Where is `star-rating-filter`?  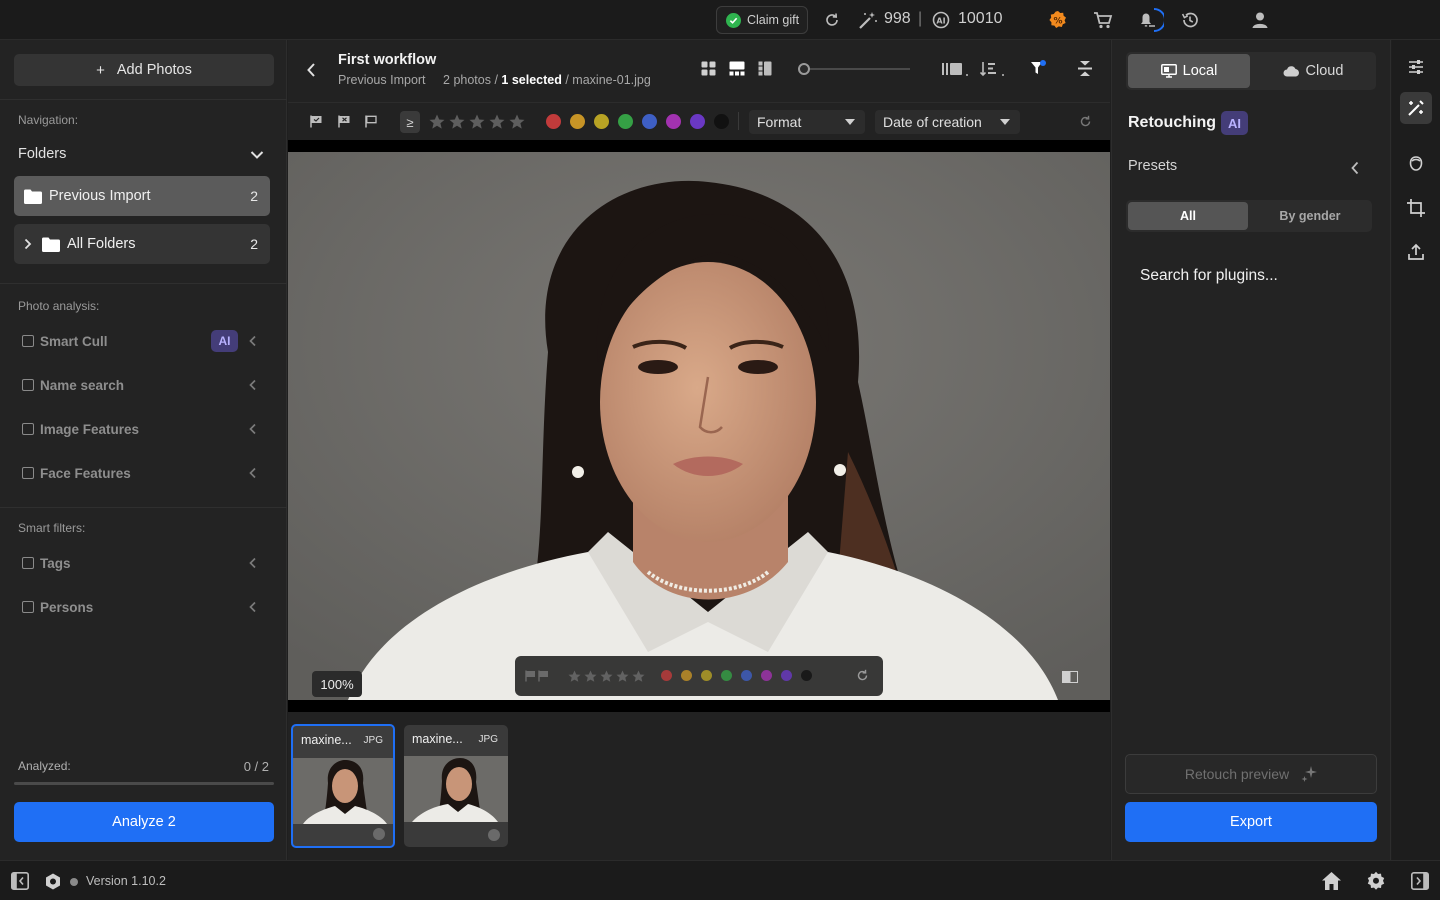
star-rating-filter is located at coordinates (478, 122).